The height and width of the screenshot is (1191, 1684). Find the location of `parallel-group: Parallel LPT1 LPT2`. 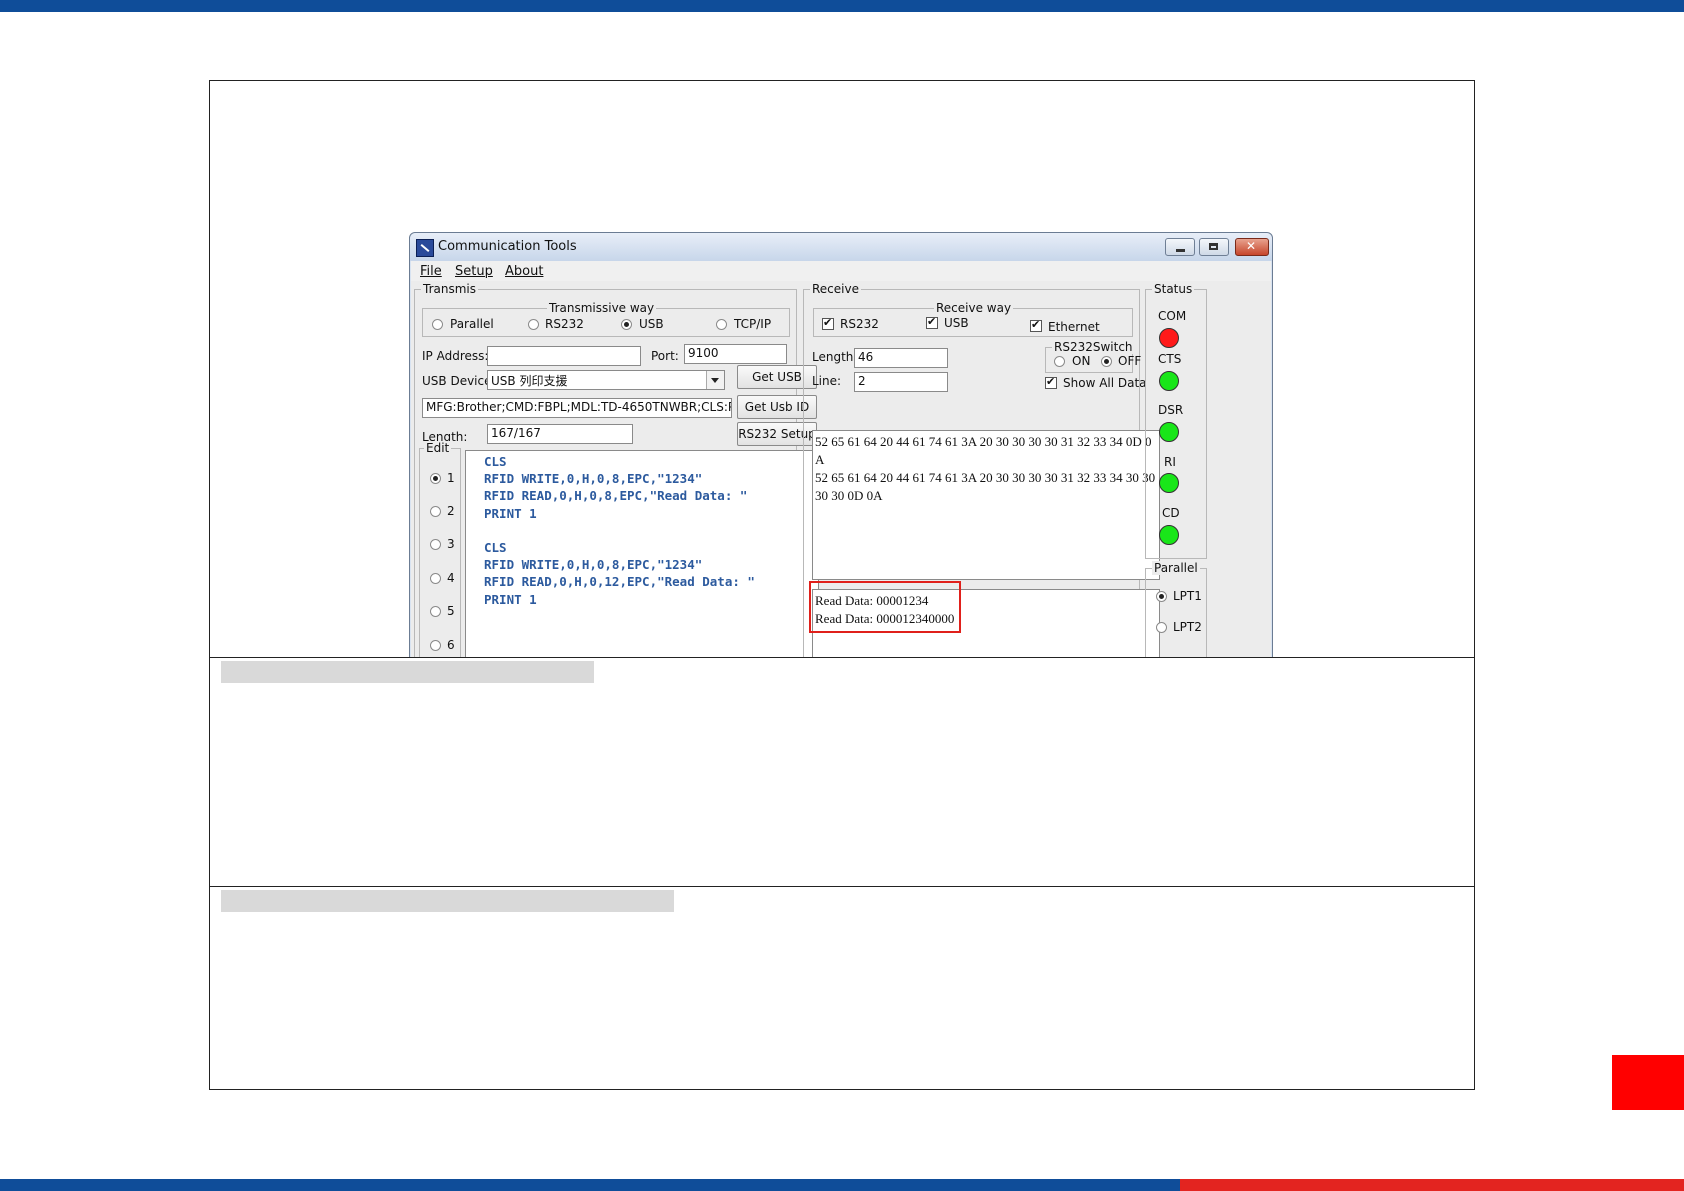

parallel-group: Parallel LPT1 LPT2 is located at coordinates (1176, 609).